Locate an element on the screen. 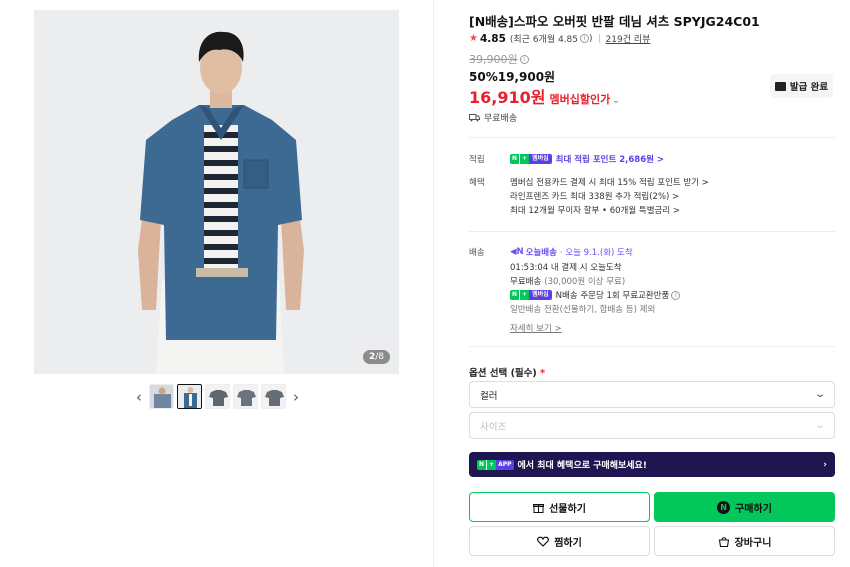  member-price-row: 16,910원 멤버십할인가 ⌄ is located at coordinates (544, 96).